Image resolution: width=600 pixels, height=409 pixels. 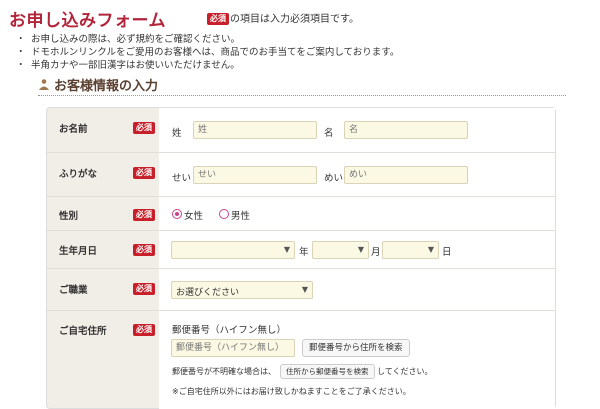 I want to click on kana-row: ふりがな 必須 せい せい めい めい, so click(x=301, y=174).